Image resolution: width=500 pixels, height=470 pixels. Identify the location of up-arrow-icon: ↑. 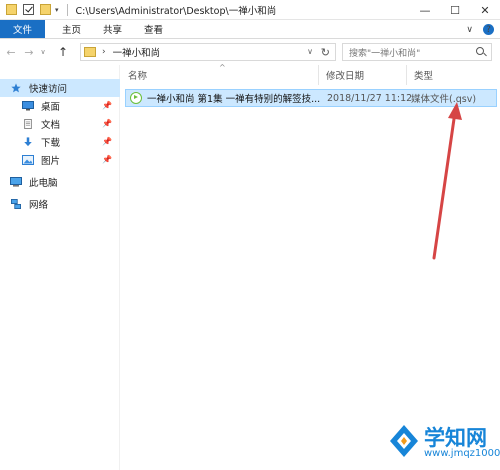
(63, 52).